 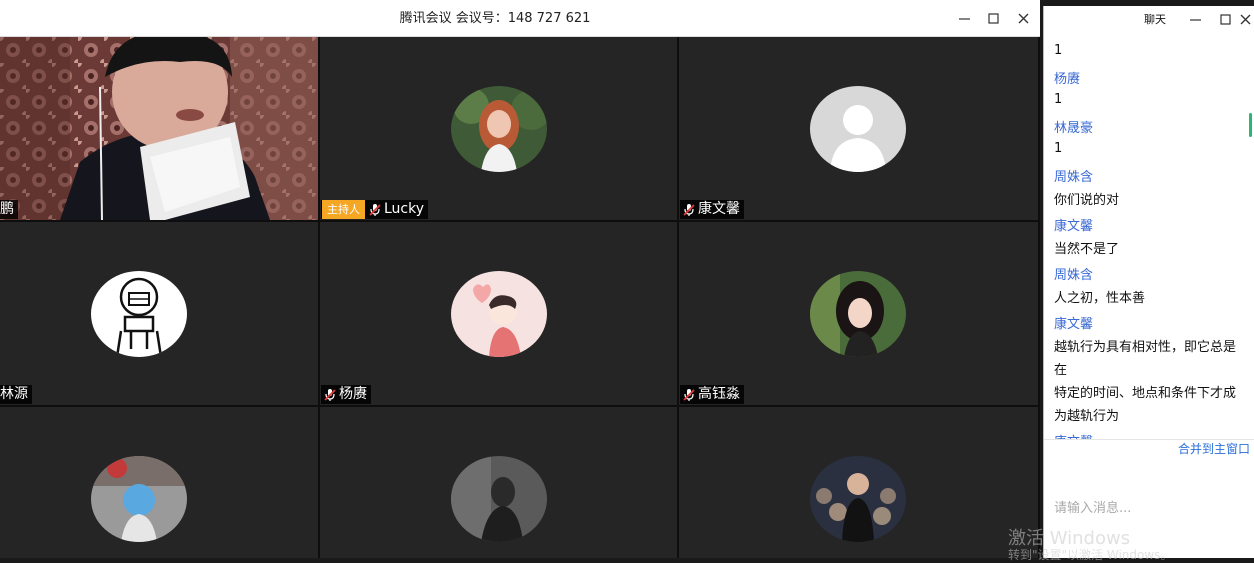 What do you see at coordinates (1087, 416) in the screenshot?
I see `message-text-line: 为越轨行为` at bounding box center [1087, 416].